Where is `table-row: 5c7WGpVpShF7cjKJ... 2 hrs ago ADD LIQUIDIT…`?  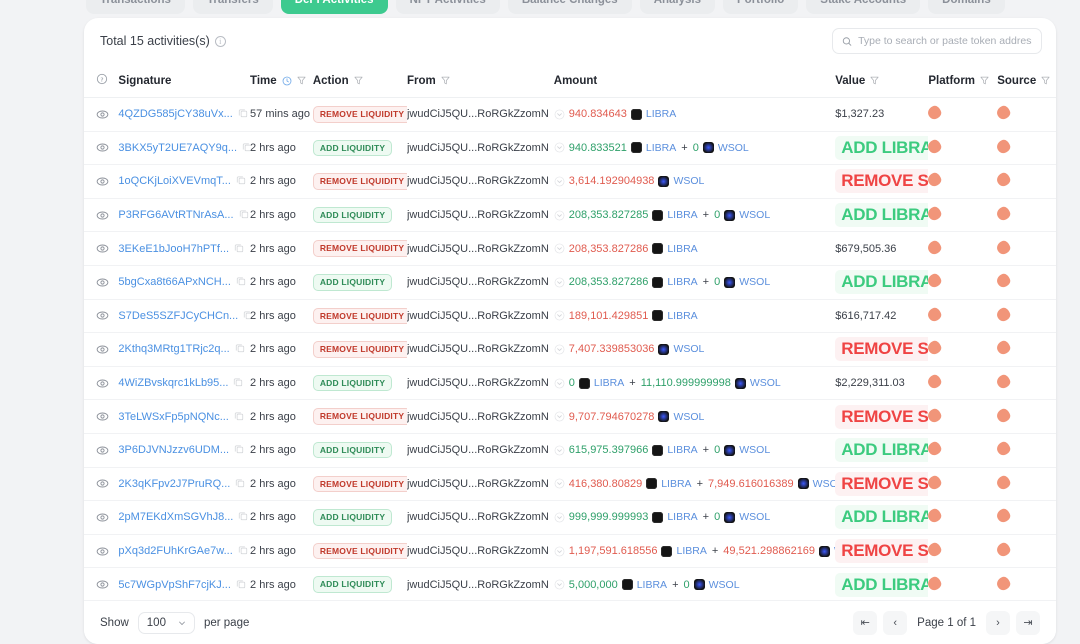 table-row: 5c7WGpVpShF7cjKJ... 2 hrs ago ADD LIQUIDIT… is located at coordinates (570, 584).